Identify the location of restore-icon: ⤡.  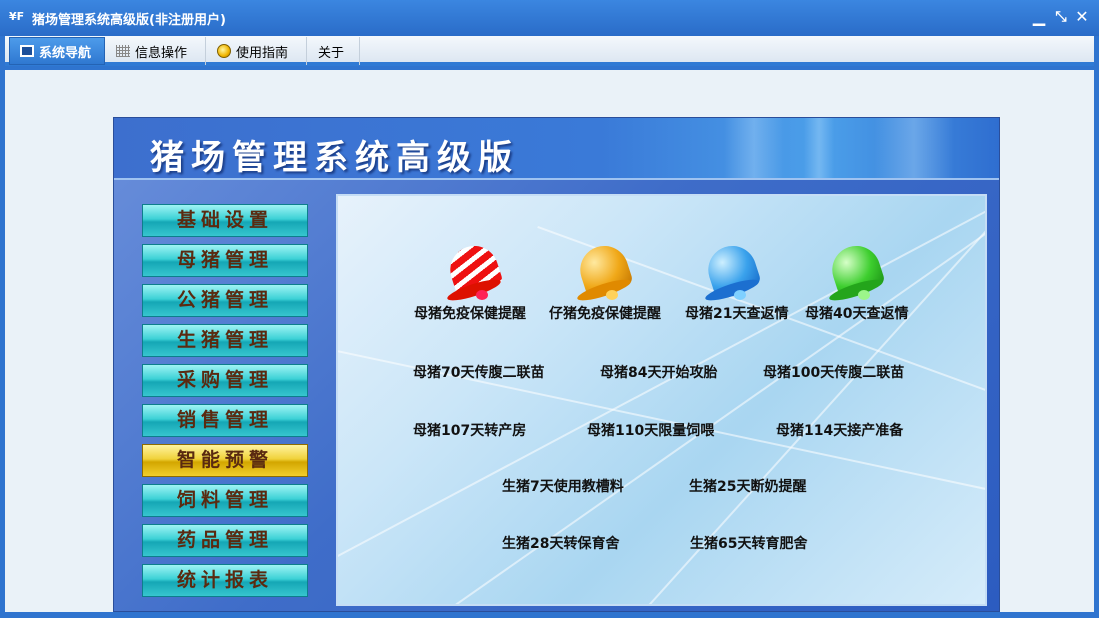
(1061, 17).